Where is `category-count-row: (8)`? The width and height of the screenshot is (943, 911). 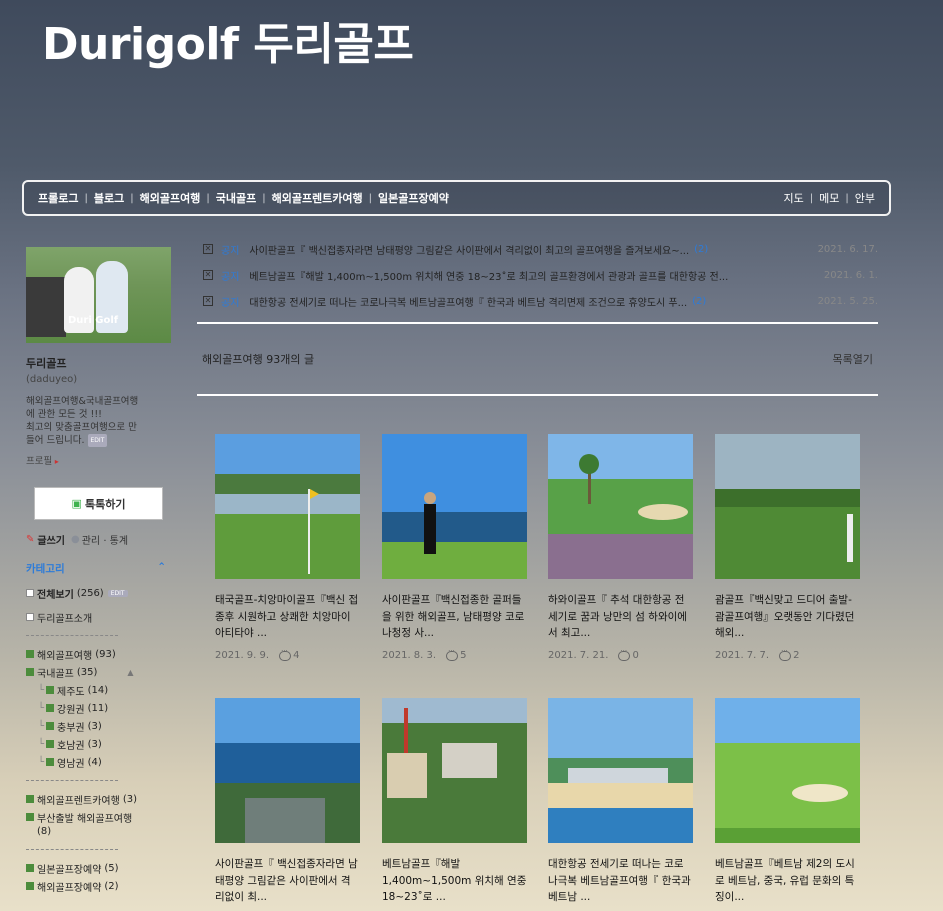
category-count-row: (8) is located at coordinates (98, 831).